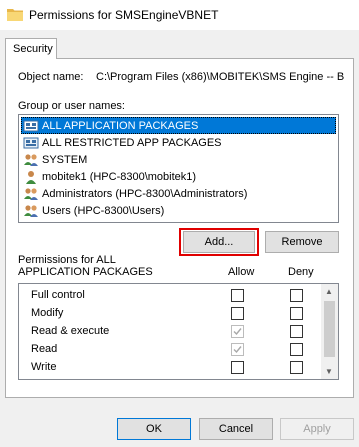 The width and height of the screenshot is (359, 447). I want to click on folder-icon, so click(15, 15).